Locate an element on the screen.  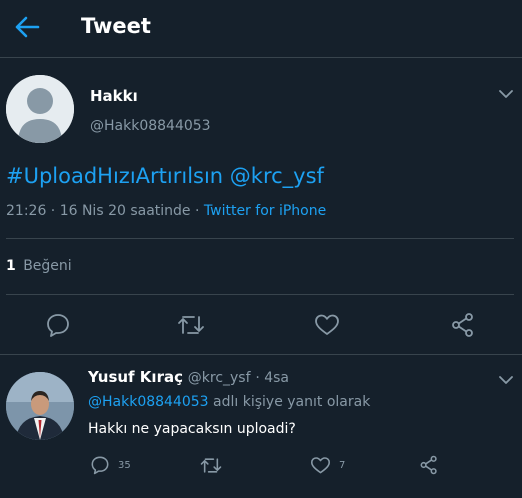
reply-like-button: 7 is located at coordinates (327, 465).